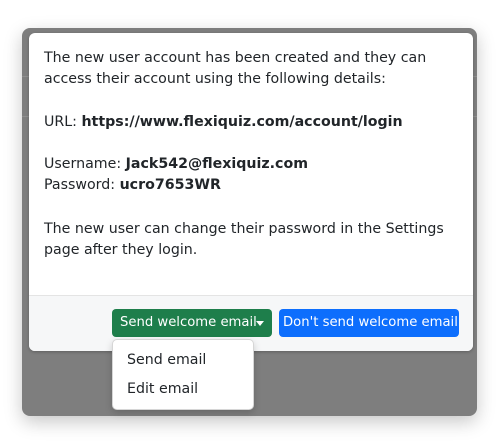 The width and height of the screenshot is (500, 447). I want to click on url-label: URL:, so click(60, 122).